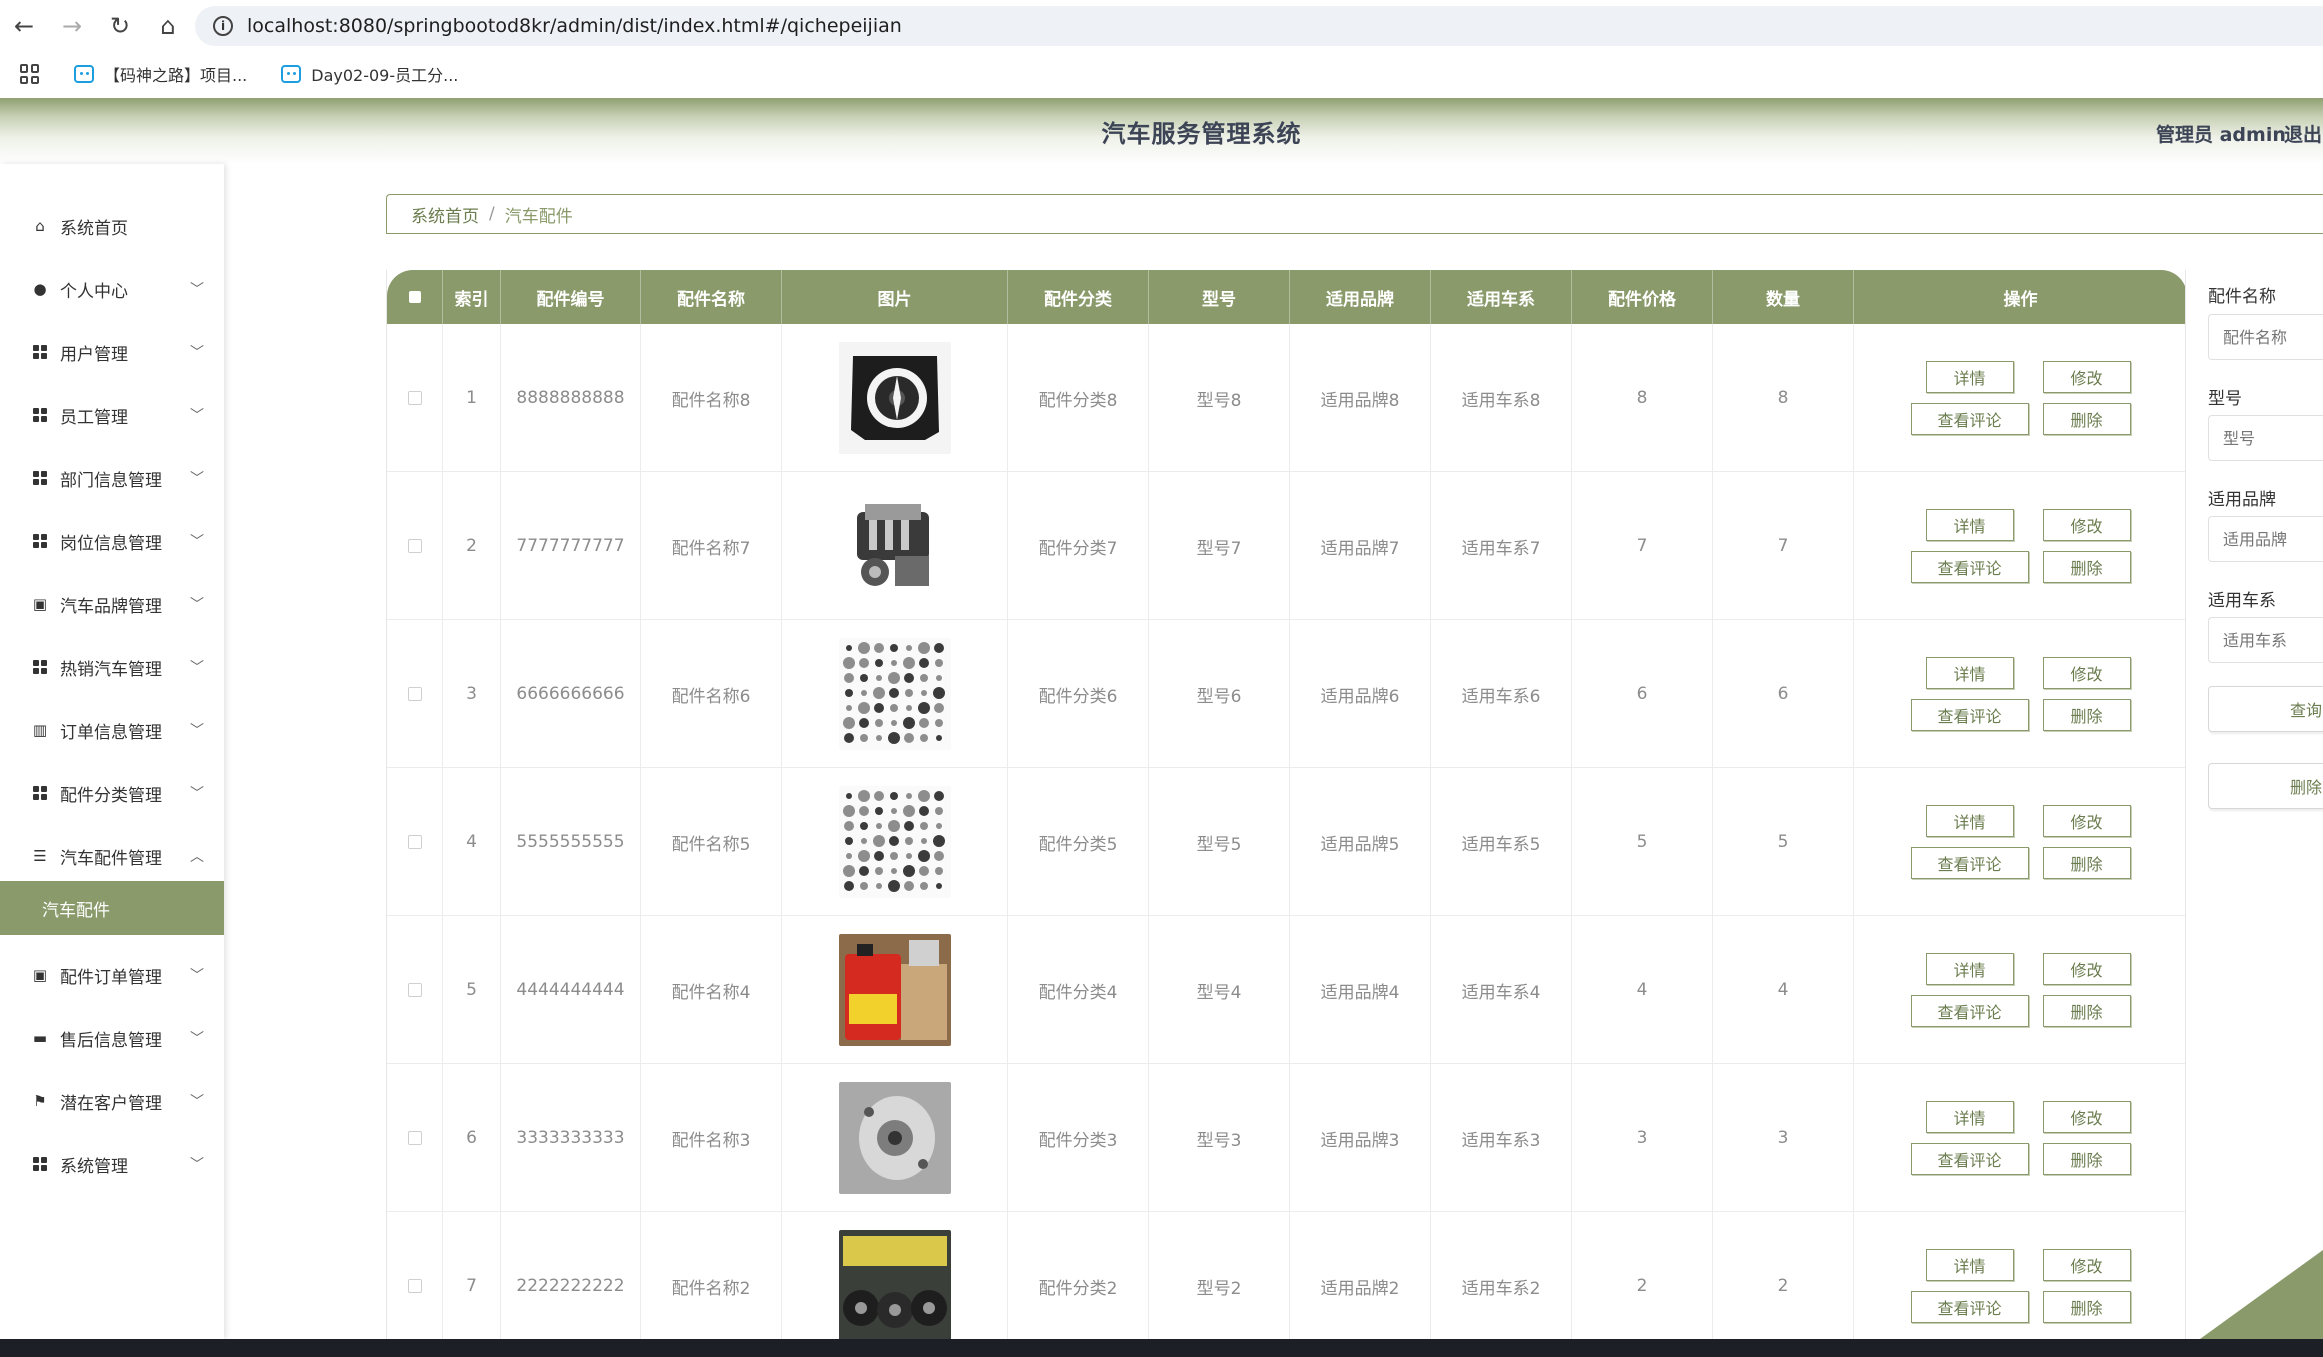 The width and height of the screenshot is (2323, 1357). What do you see at coordinates (112, 908) in the screenshot?
I see `sidebar-subitem-active: 汽车配件` at bounding box center [112, 908].